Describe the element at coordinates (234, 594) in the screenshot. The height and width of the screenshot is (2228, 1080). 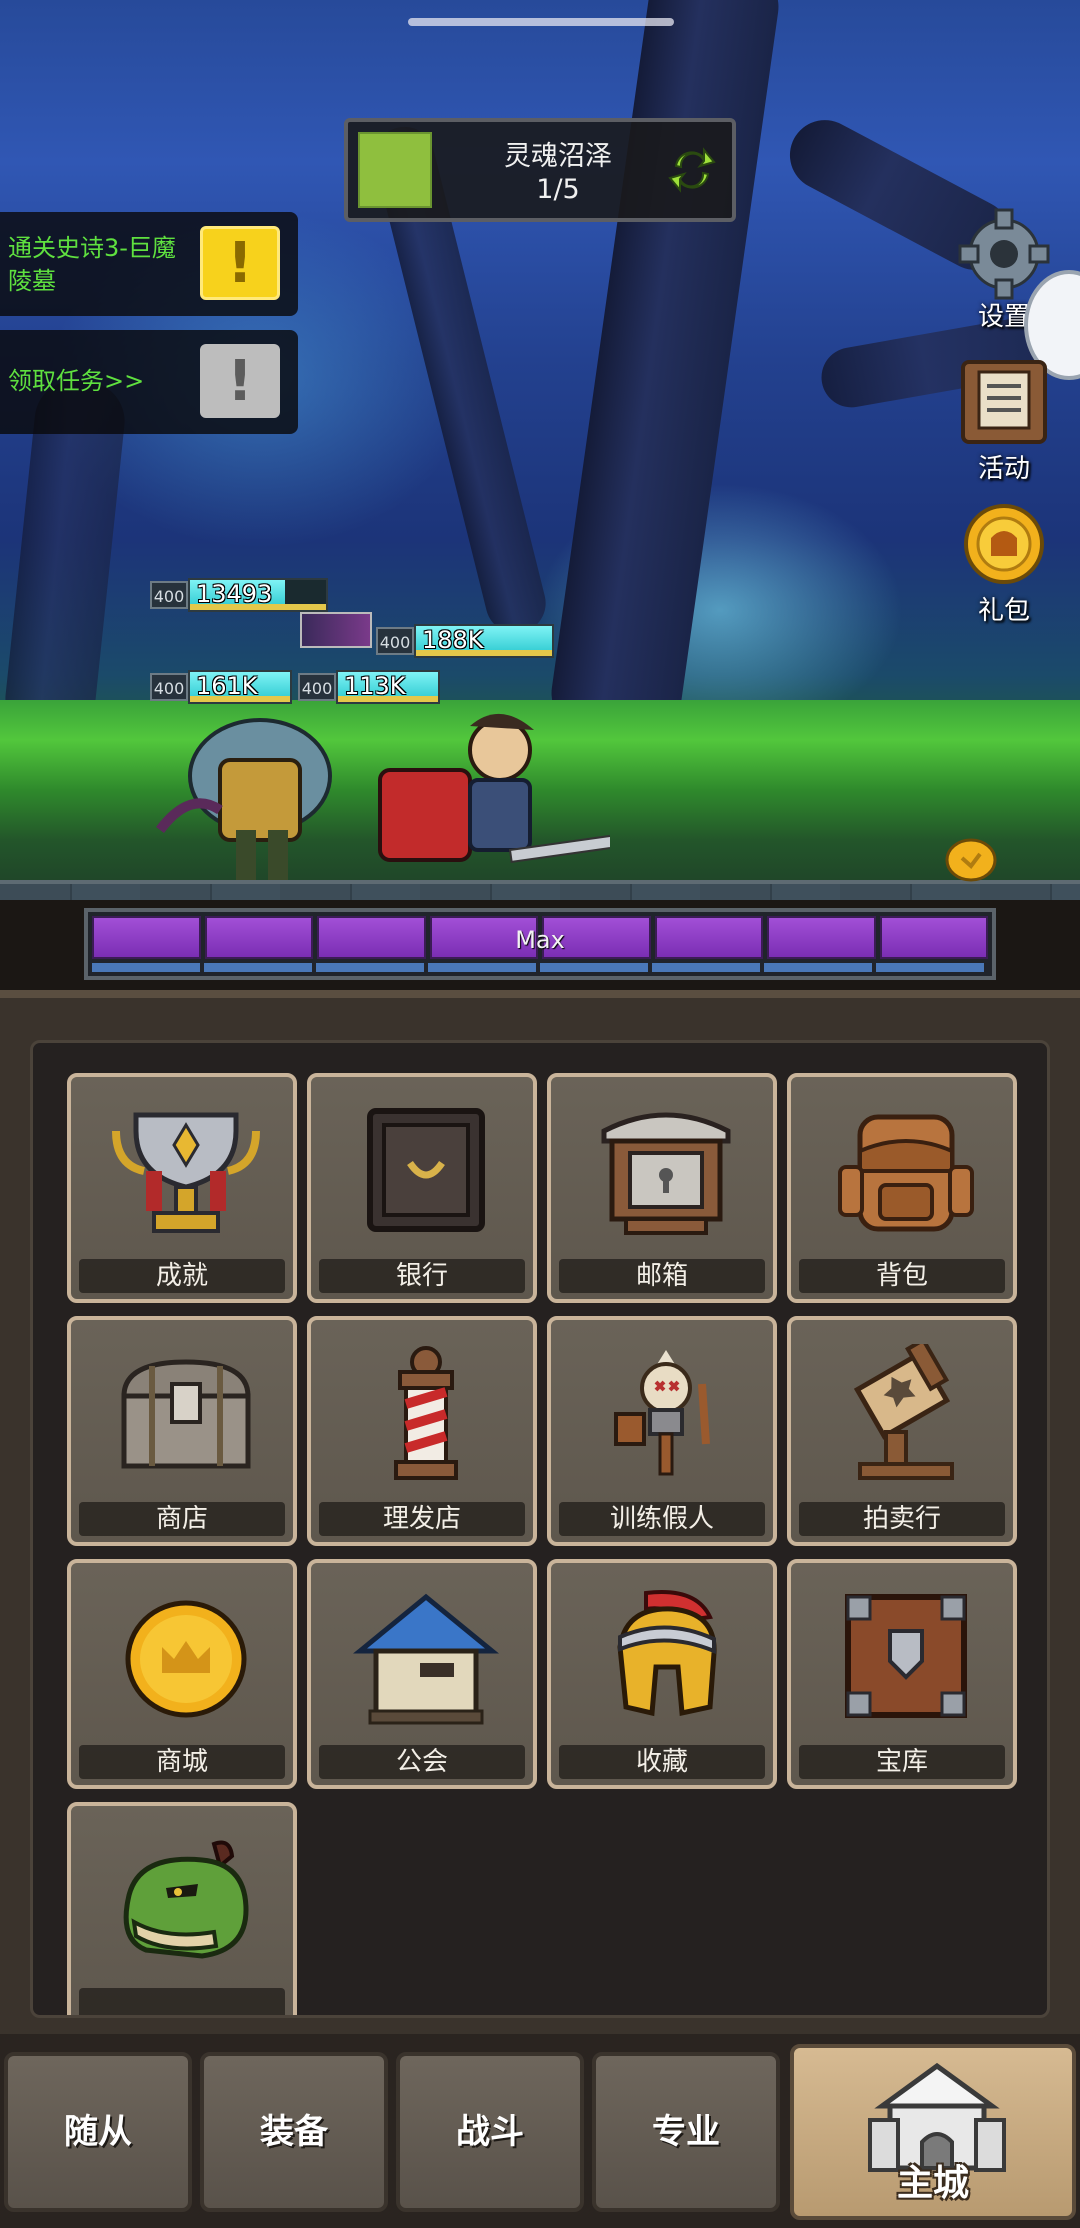
I see `unit-hp: 13493` at that location.